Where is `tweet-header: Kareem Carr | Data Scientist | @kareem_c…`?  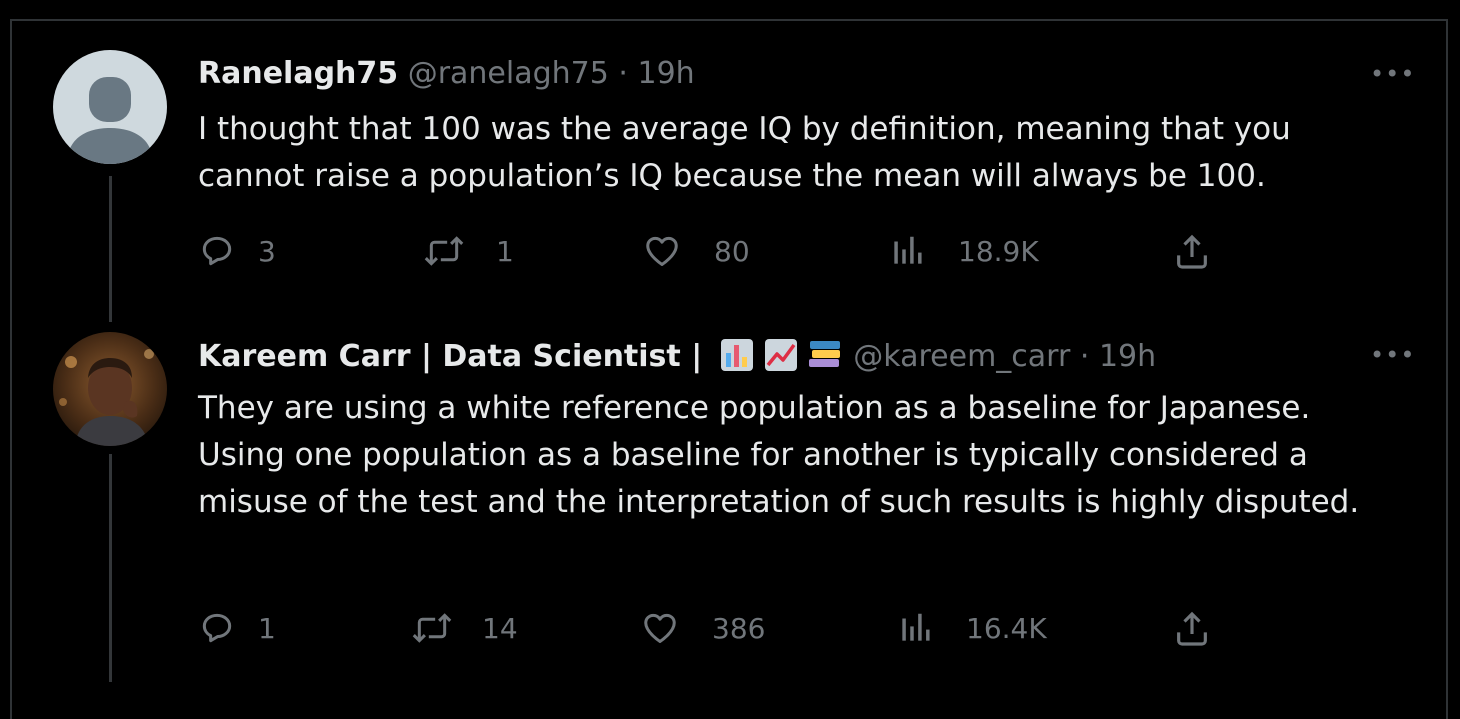 tweet-header: Kareem Carr | Data Scientist | @kareem_c… is located at coordinates (677, 356).